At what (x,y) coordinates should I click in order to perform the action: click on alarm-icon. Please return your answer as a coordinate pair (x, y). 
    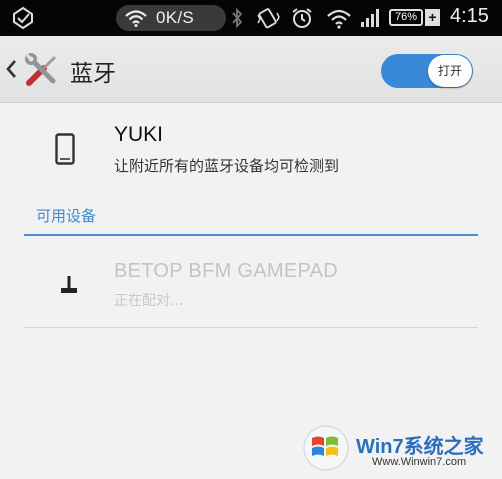
    Looking at the image, I should click on (302, 18).